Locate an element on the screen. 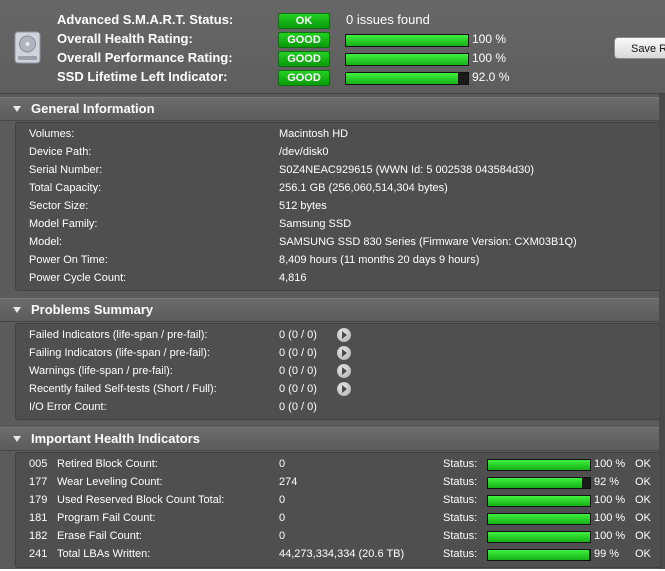 The height and width of the screenshot is (571, 665). info-value: 4,816 is located at coordinates (293, 278).